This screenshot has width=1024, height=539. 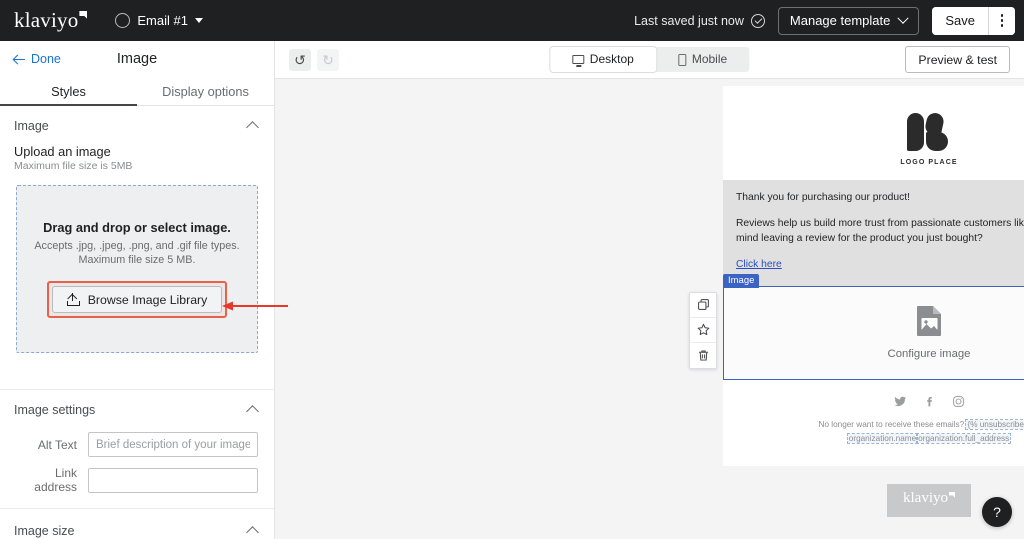 What do you see at coordinates (958, 401) in the screenshot?
I see `instagram-icon` at bounding box center [958, 401].